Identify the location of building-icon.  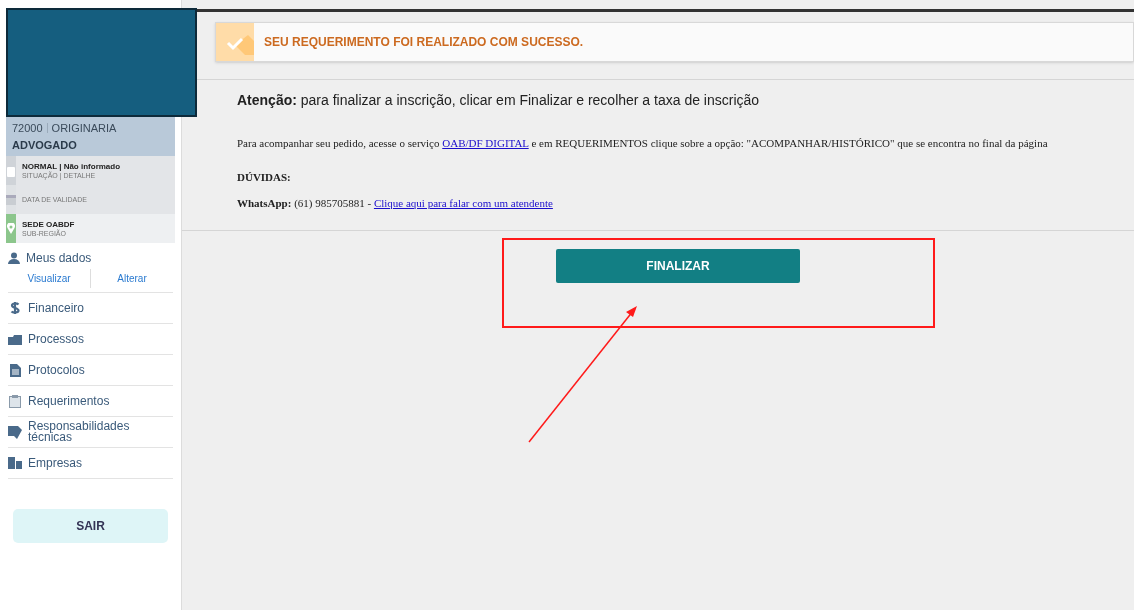
(15, 463).